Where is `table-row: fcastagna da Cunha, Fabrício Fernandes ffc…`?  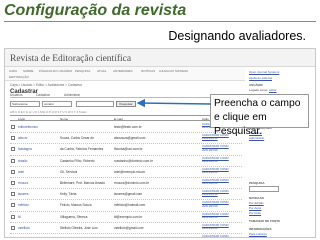 table-row: fcastagna da Cunha, Fabrício Fernandes ffc… is located at coordinates (126, 150).